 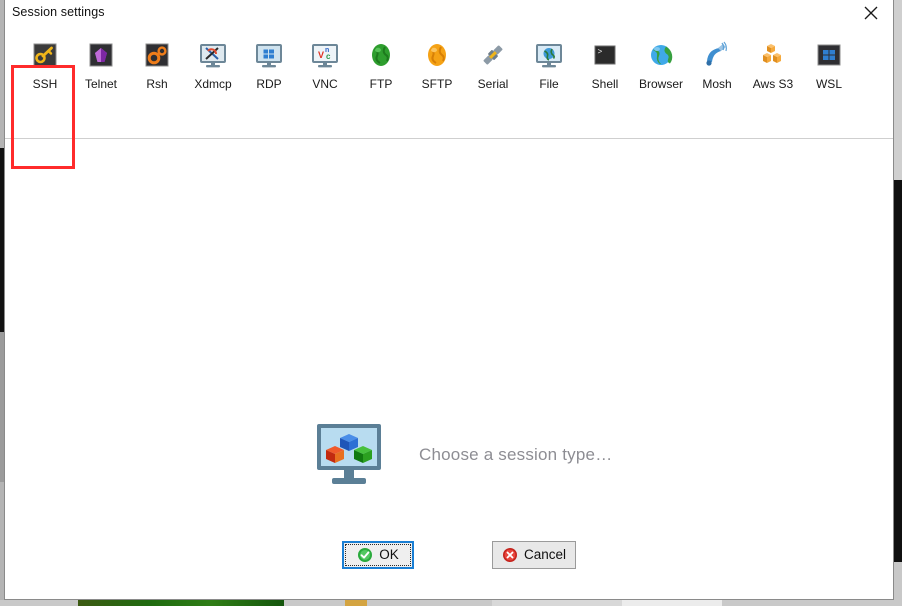 What do you see at coordinates (898, 90) in the screenshot?
I see `background-right-edge` at bounding box center [898, 90].